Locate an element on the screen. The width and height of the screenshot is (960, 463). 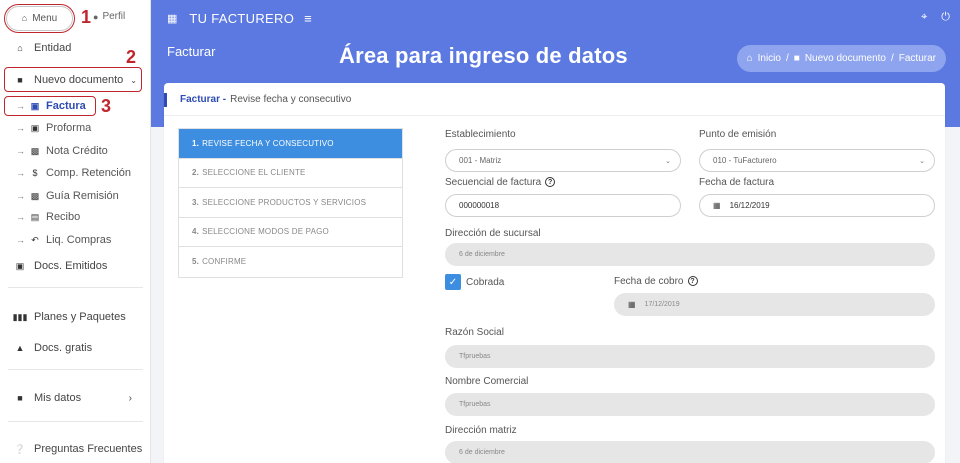
subitem-label: Proforma is located at coordinates (69, 128).